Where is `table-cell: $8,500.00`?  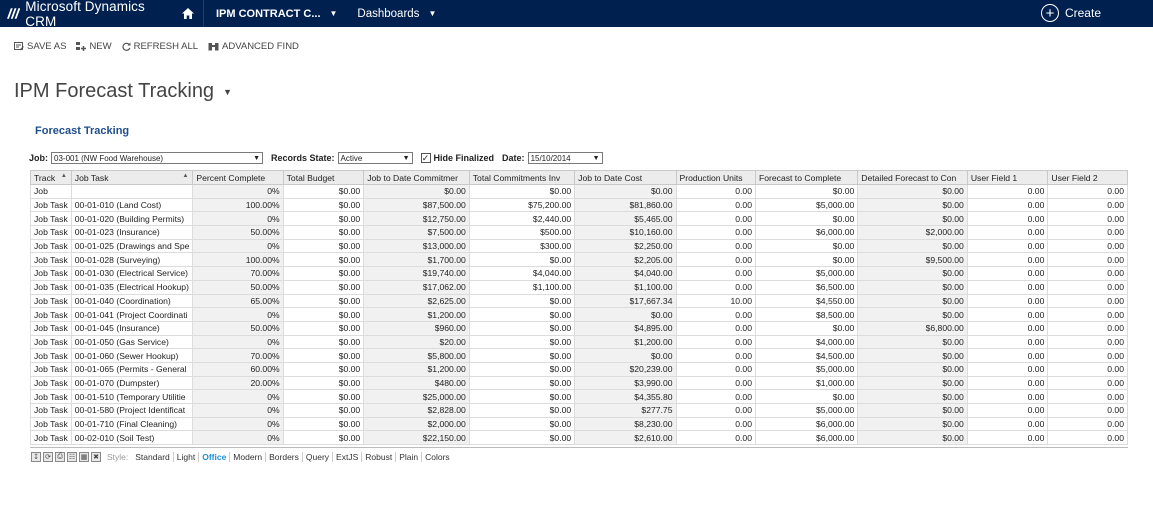 table-cell: $8,500.00 is located at coordinates (806, 314).